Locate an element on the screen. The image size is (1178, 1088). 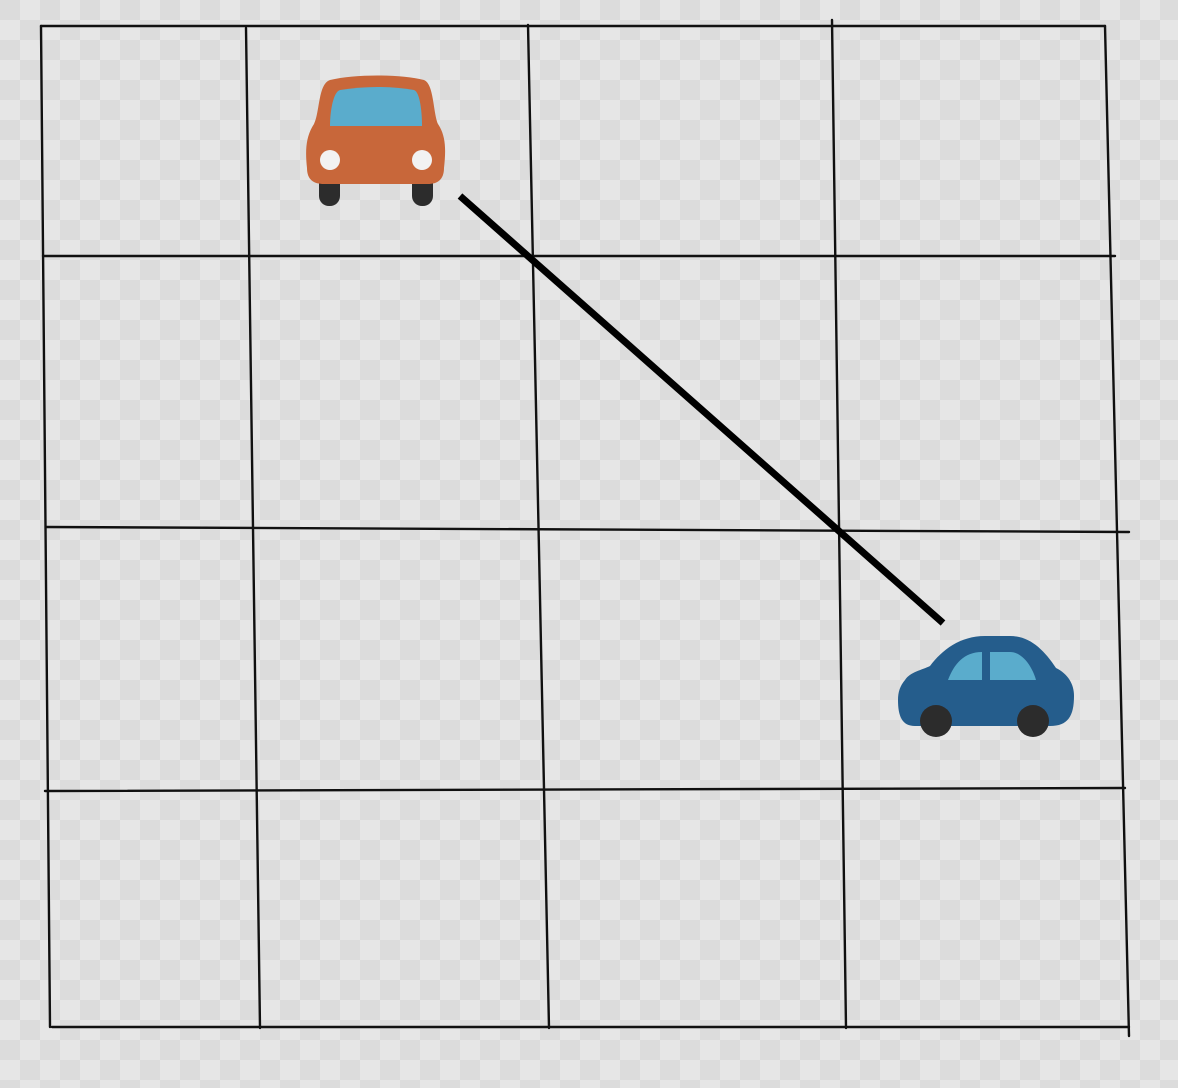
blue-car-wheel-front is located at coordinates (936, 721).